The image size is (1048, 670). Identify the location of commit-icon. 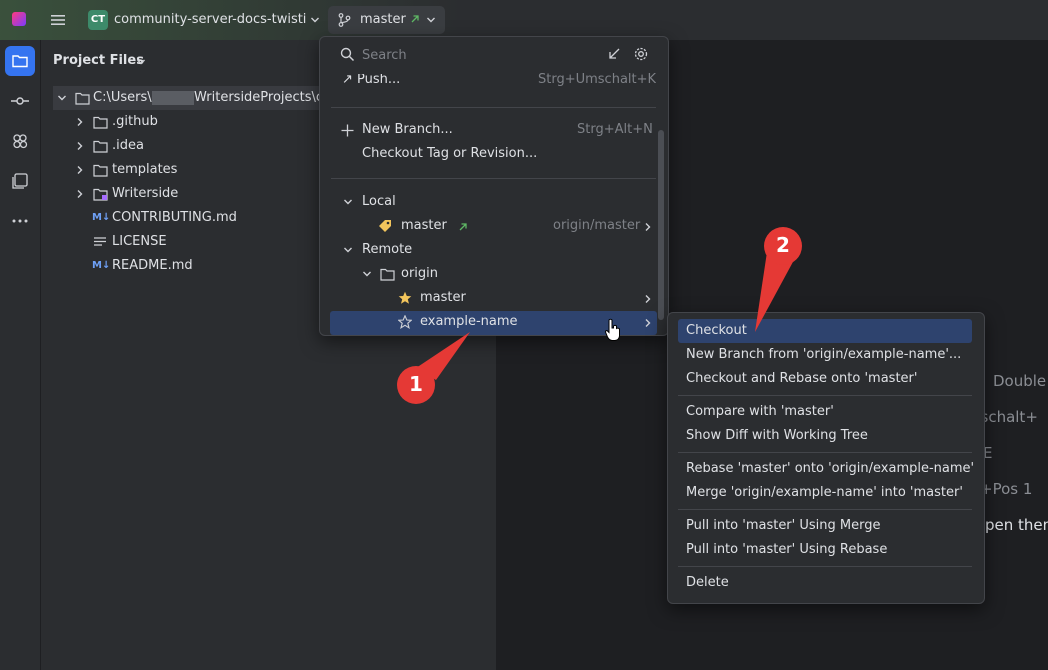
(20, 101).